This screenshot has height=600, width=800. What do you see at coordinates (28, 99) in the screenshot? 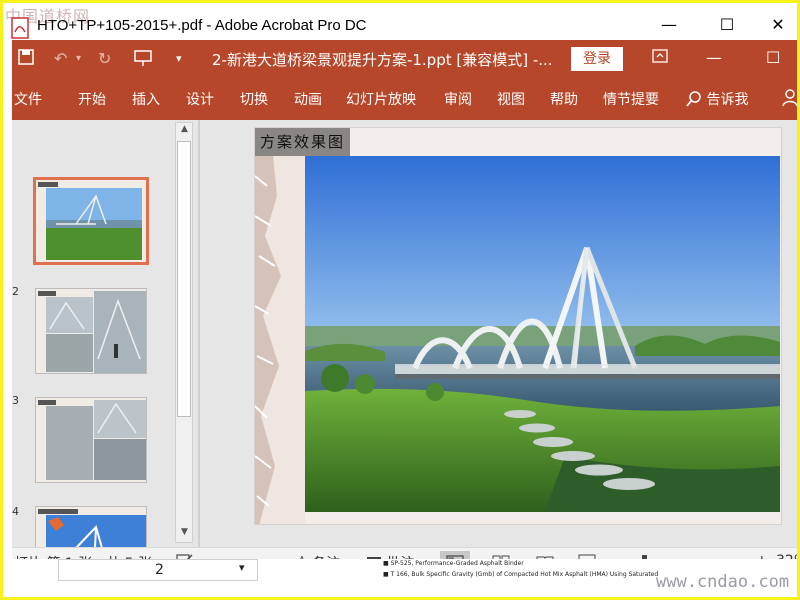
I see `tab-file: 文件` at bounding box center [28, 99].